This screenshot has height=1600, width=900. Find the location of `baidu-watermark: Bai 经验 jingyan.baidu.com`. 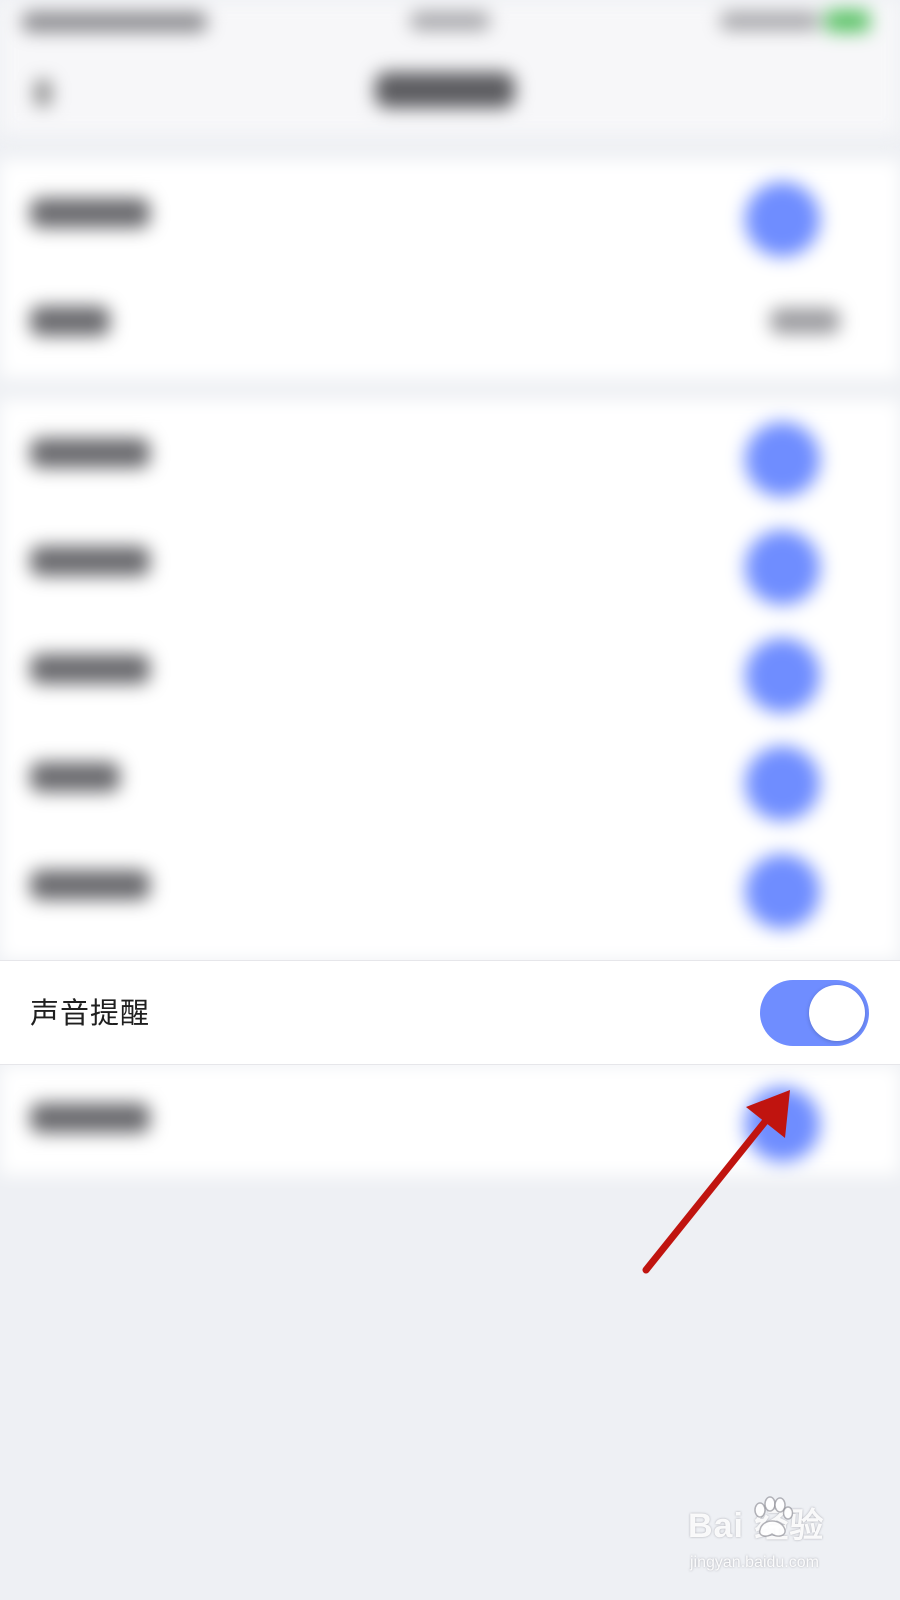

baidu-watermark: Bai 经验 jingyan.baidu.com is located at coordinates (788, 1539).